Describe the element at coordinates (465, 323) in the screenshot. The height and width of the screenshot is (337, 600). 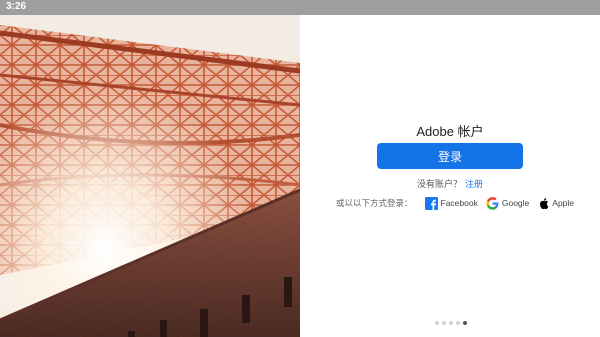
I see `page-dot-active` at that location.